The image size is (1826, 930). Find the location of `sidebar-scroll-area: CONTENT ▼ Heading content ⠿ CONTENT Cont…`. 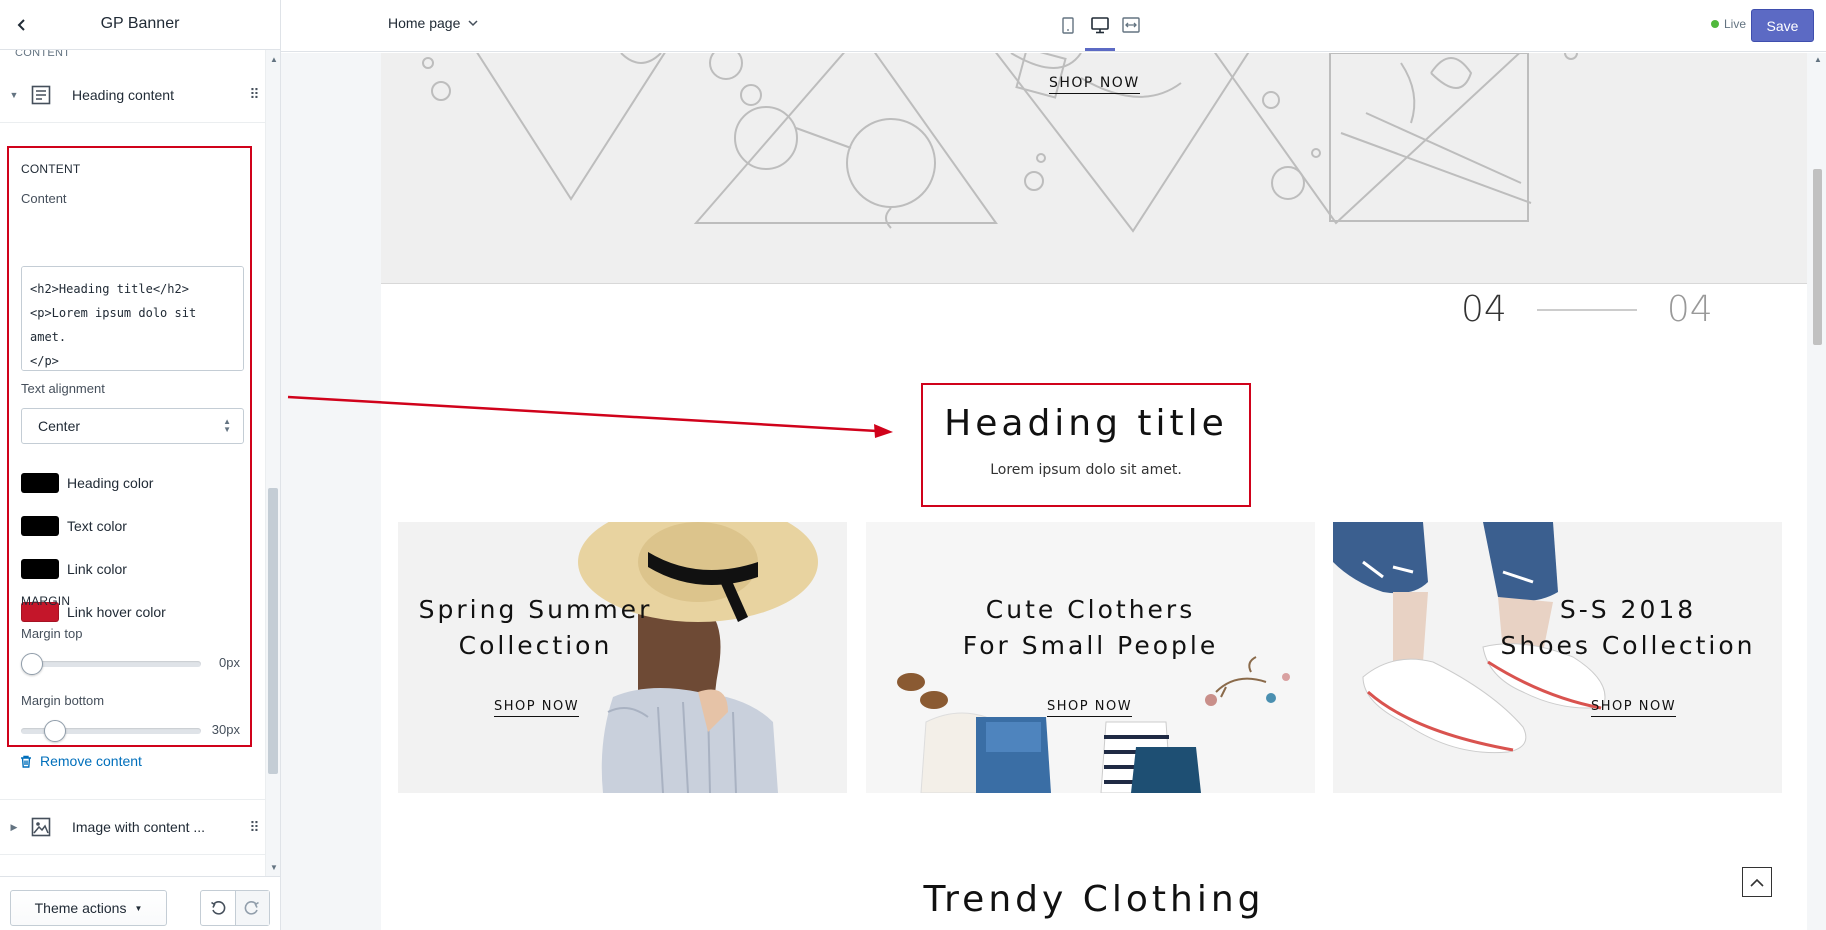

sidebar-scroll-area: CONTENT ▼ Heading content ⠿ CONTENT Cont… is located at coordinates (132, 463).